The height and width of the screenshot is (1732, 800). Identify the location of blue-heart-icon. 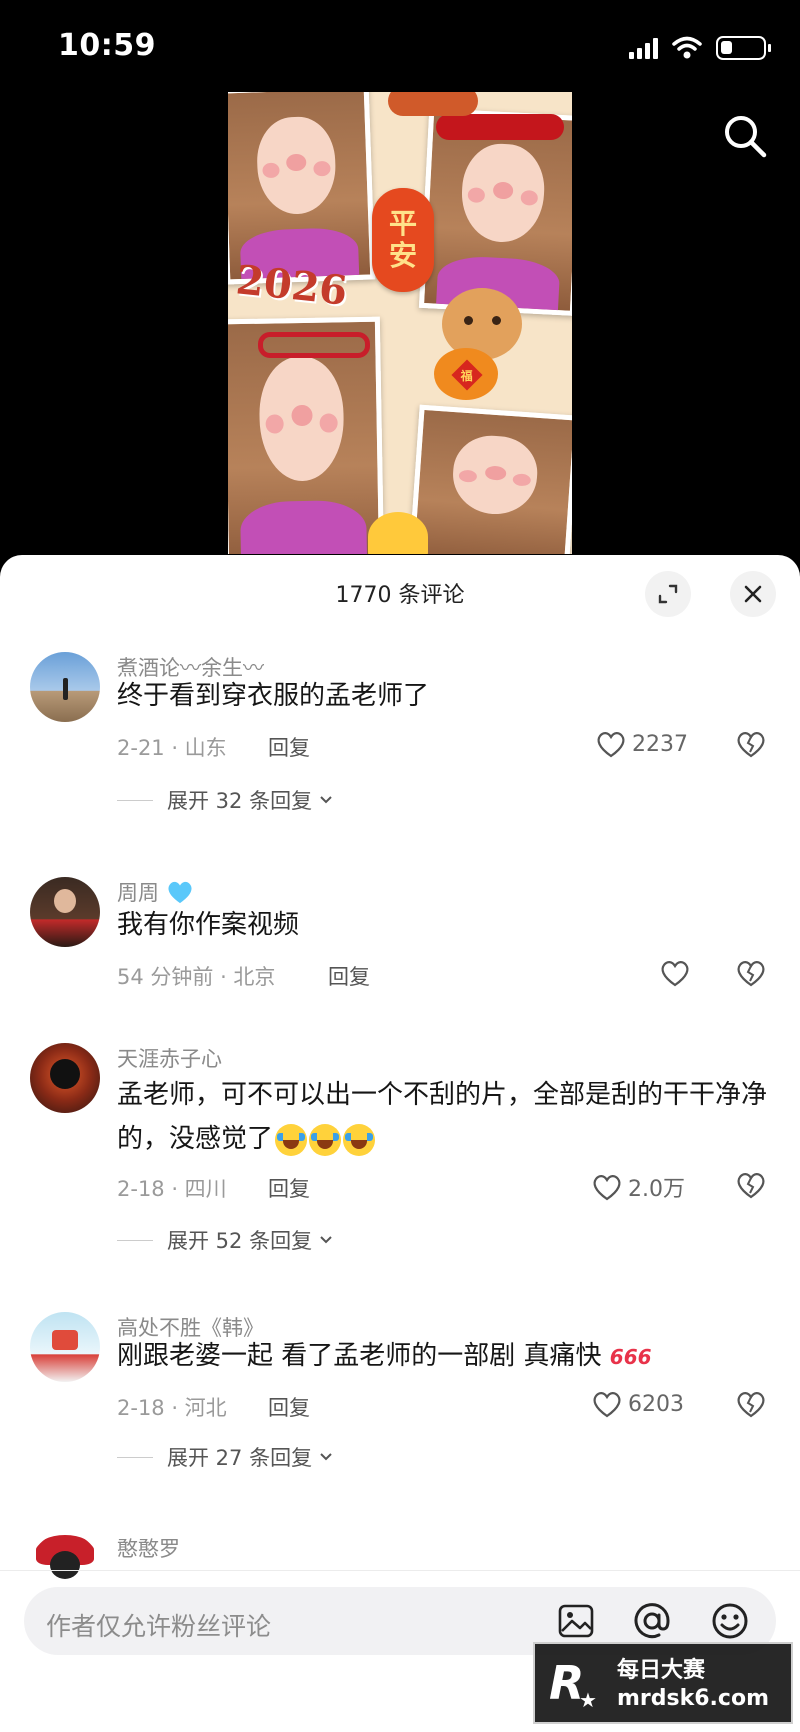
(180, 892).